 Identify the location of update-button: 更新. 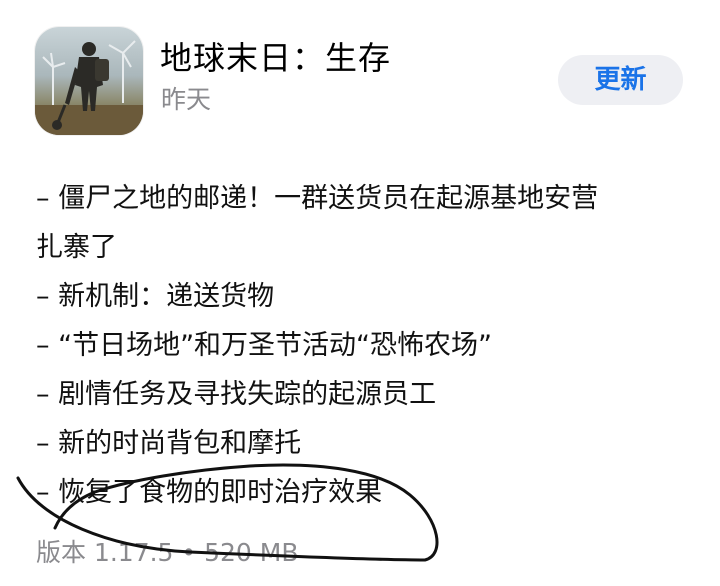
(620, 80).